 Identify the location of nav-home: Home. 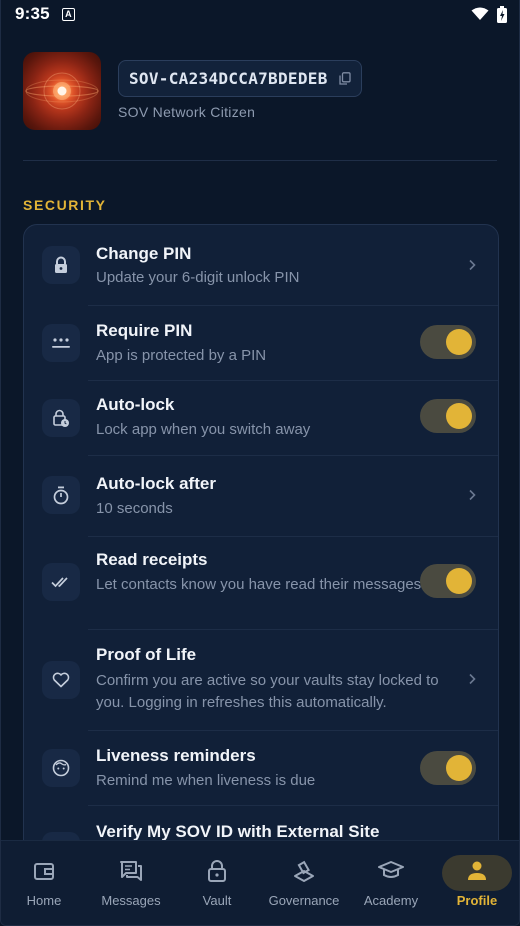
(44, 886).